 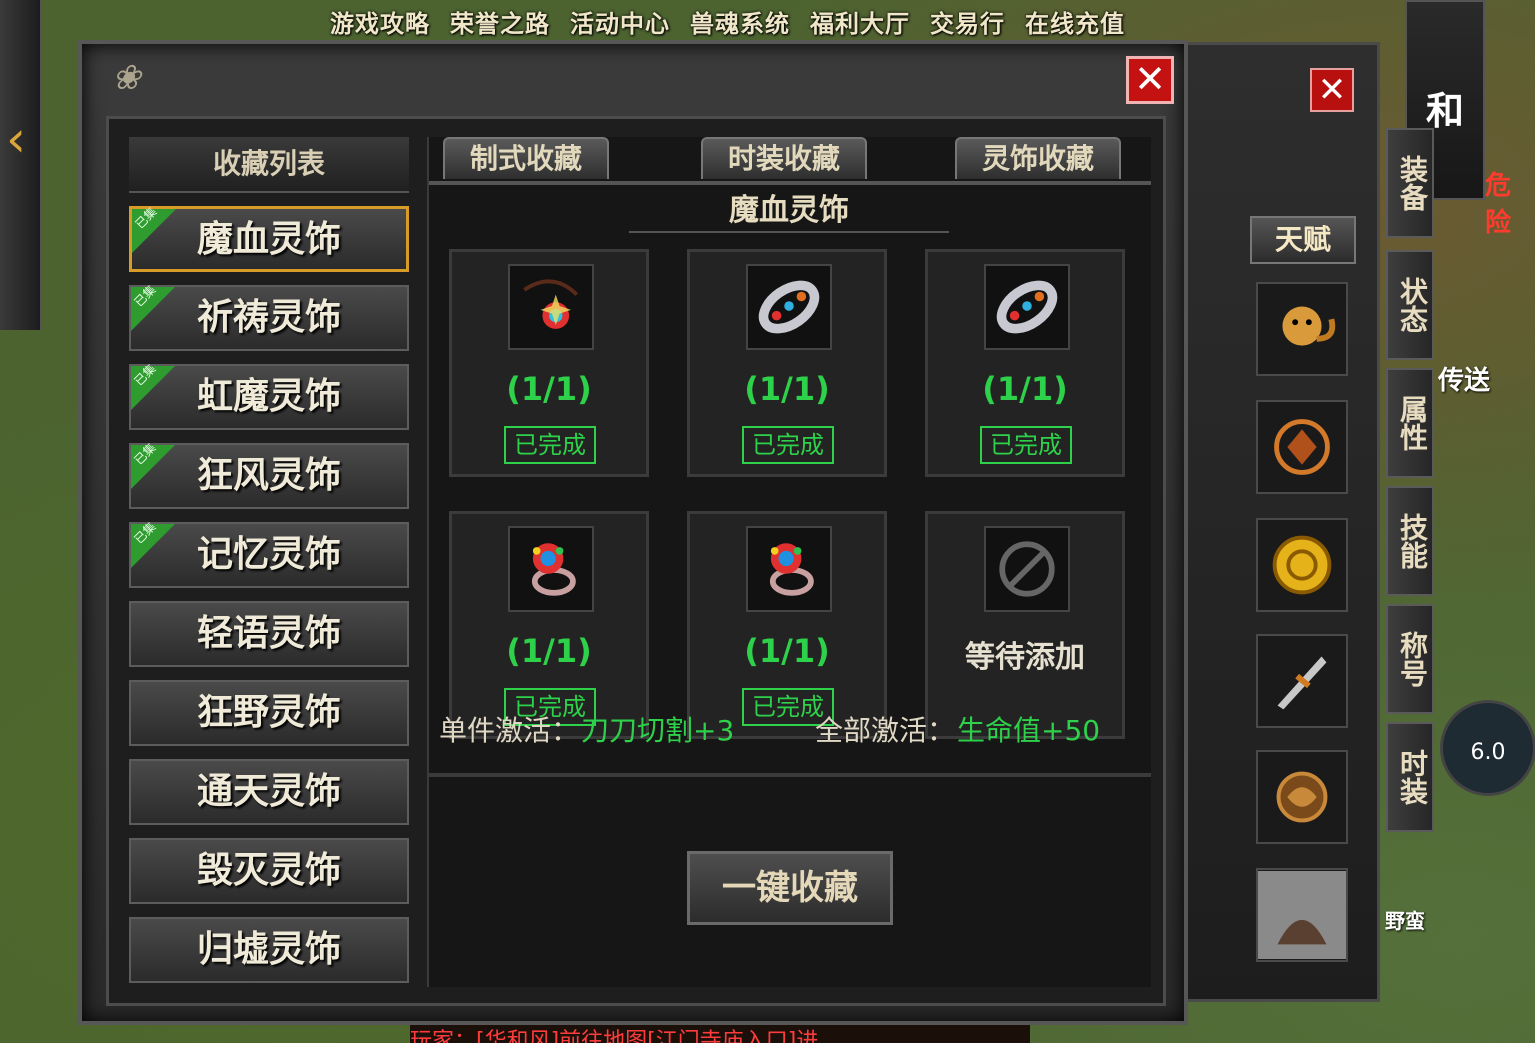 I want to click on tab-attributes: 属性, so click(x=1410, y=423).